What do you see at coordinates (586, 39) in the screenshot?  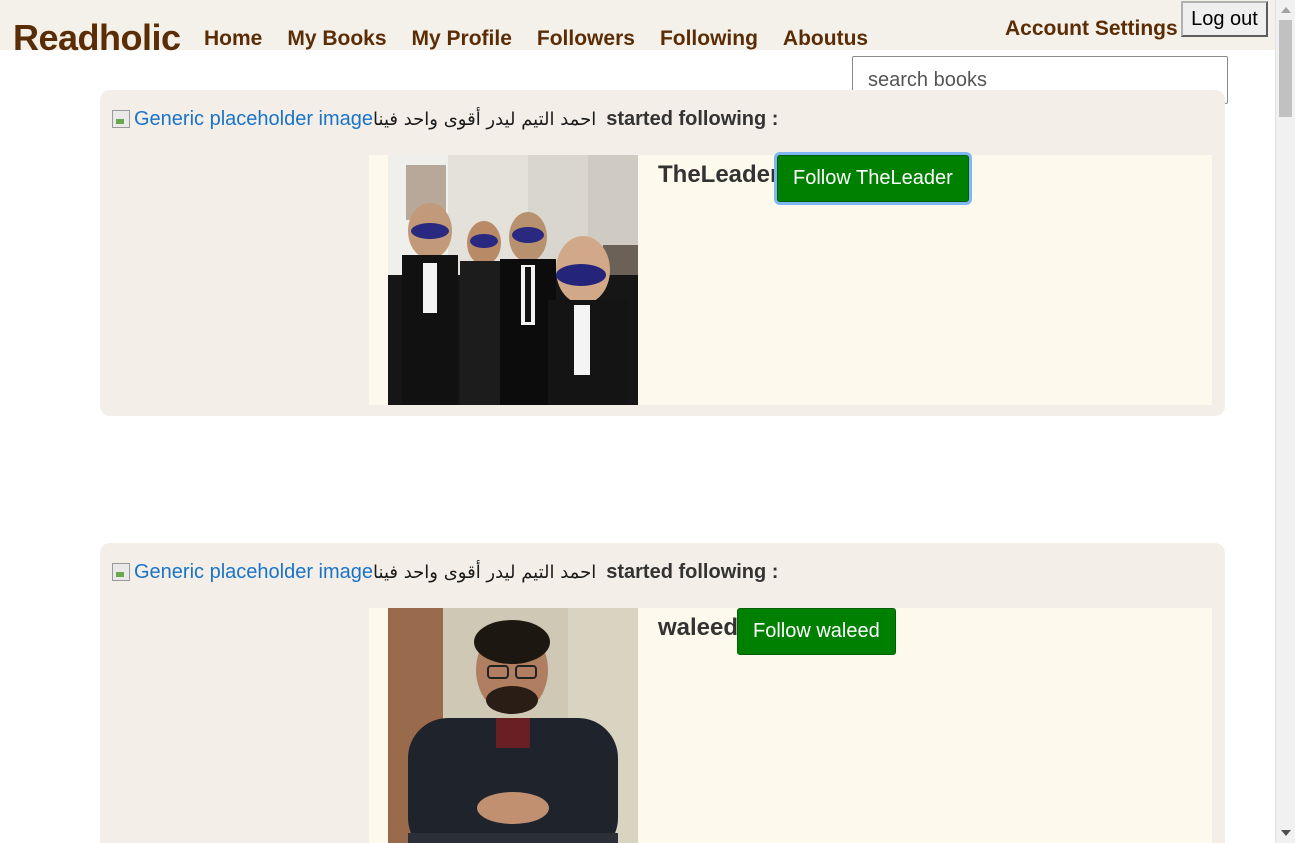 I see `nav-link-followers: Followers` at bounding box center [586, 39].